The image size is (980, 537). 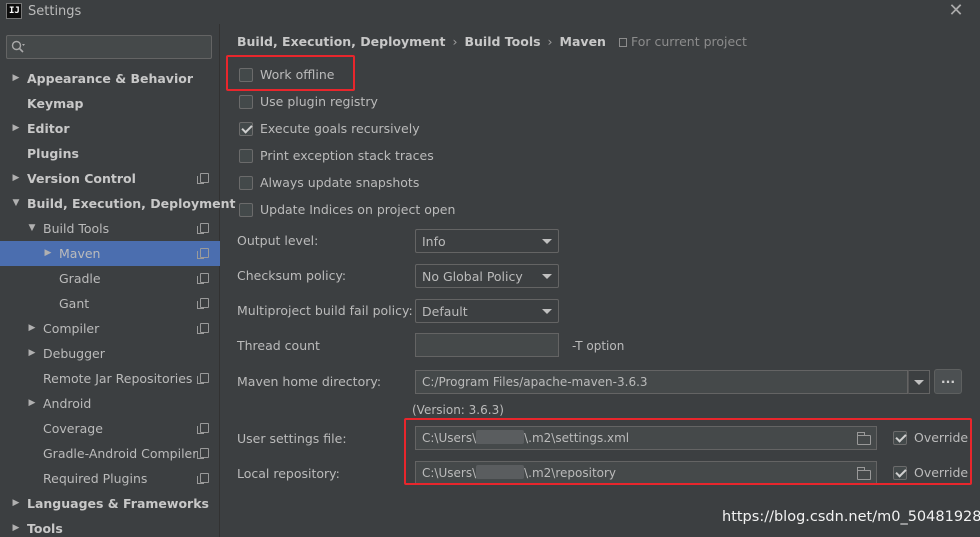 I want to click on user-settings-input: C:\Users\ \.m2\settings.xml, so click(x=646, y=438).